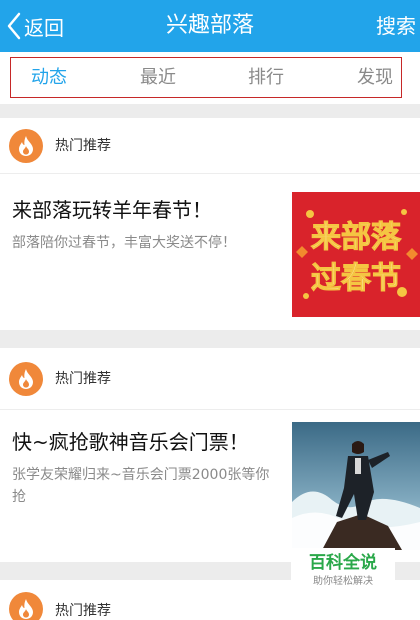  What do you see at coordinates (14, 26) in the screenshot?
I see `chevron-left-icon` at bounding box center [14, 26].